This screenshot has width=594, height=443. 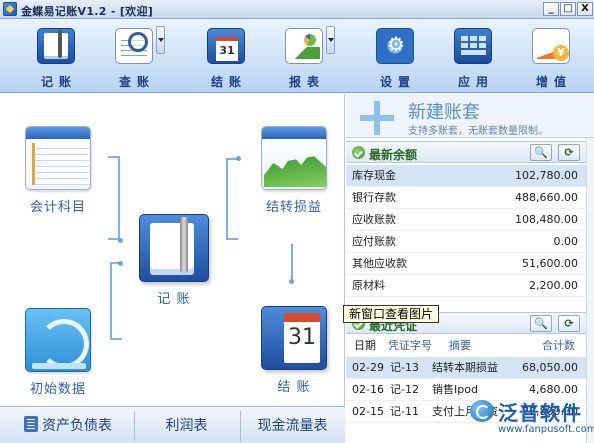 What do you see at coordinates (294, 338) in the screenshot?
I see `calendar-icon: 31` at bounding box center [294, 338].